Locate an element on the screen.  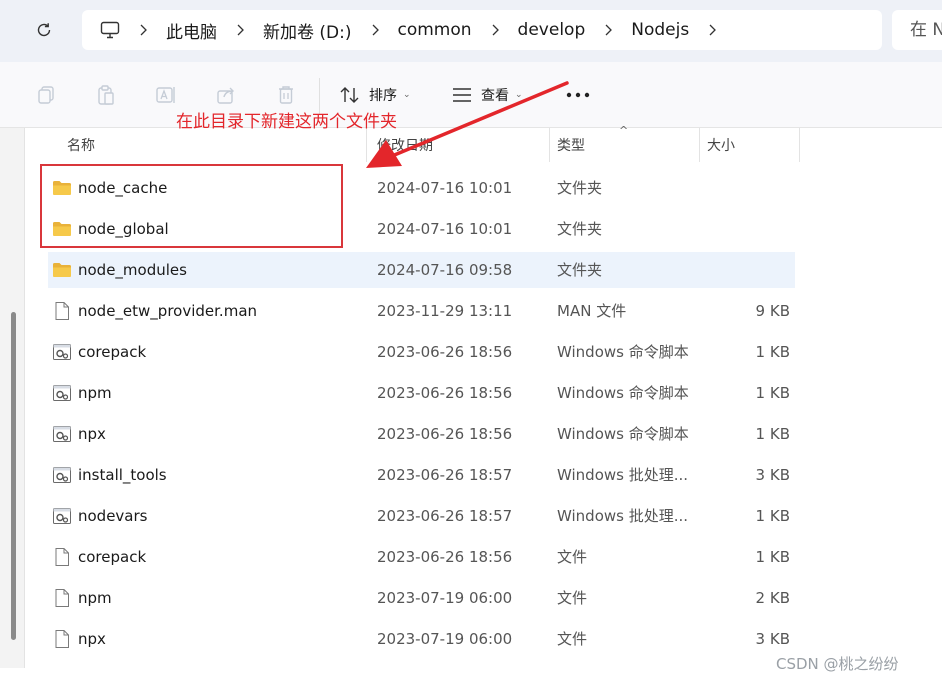
column-header-name: 名称 is located at coordinates (81, 145).